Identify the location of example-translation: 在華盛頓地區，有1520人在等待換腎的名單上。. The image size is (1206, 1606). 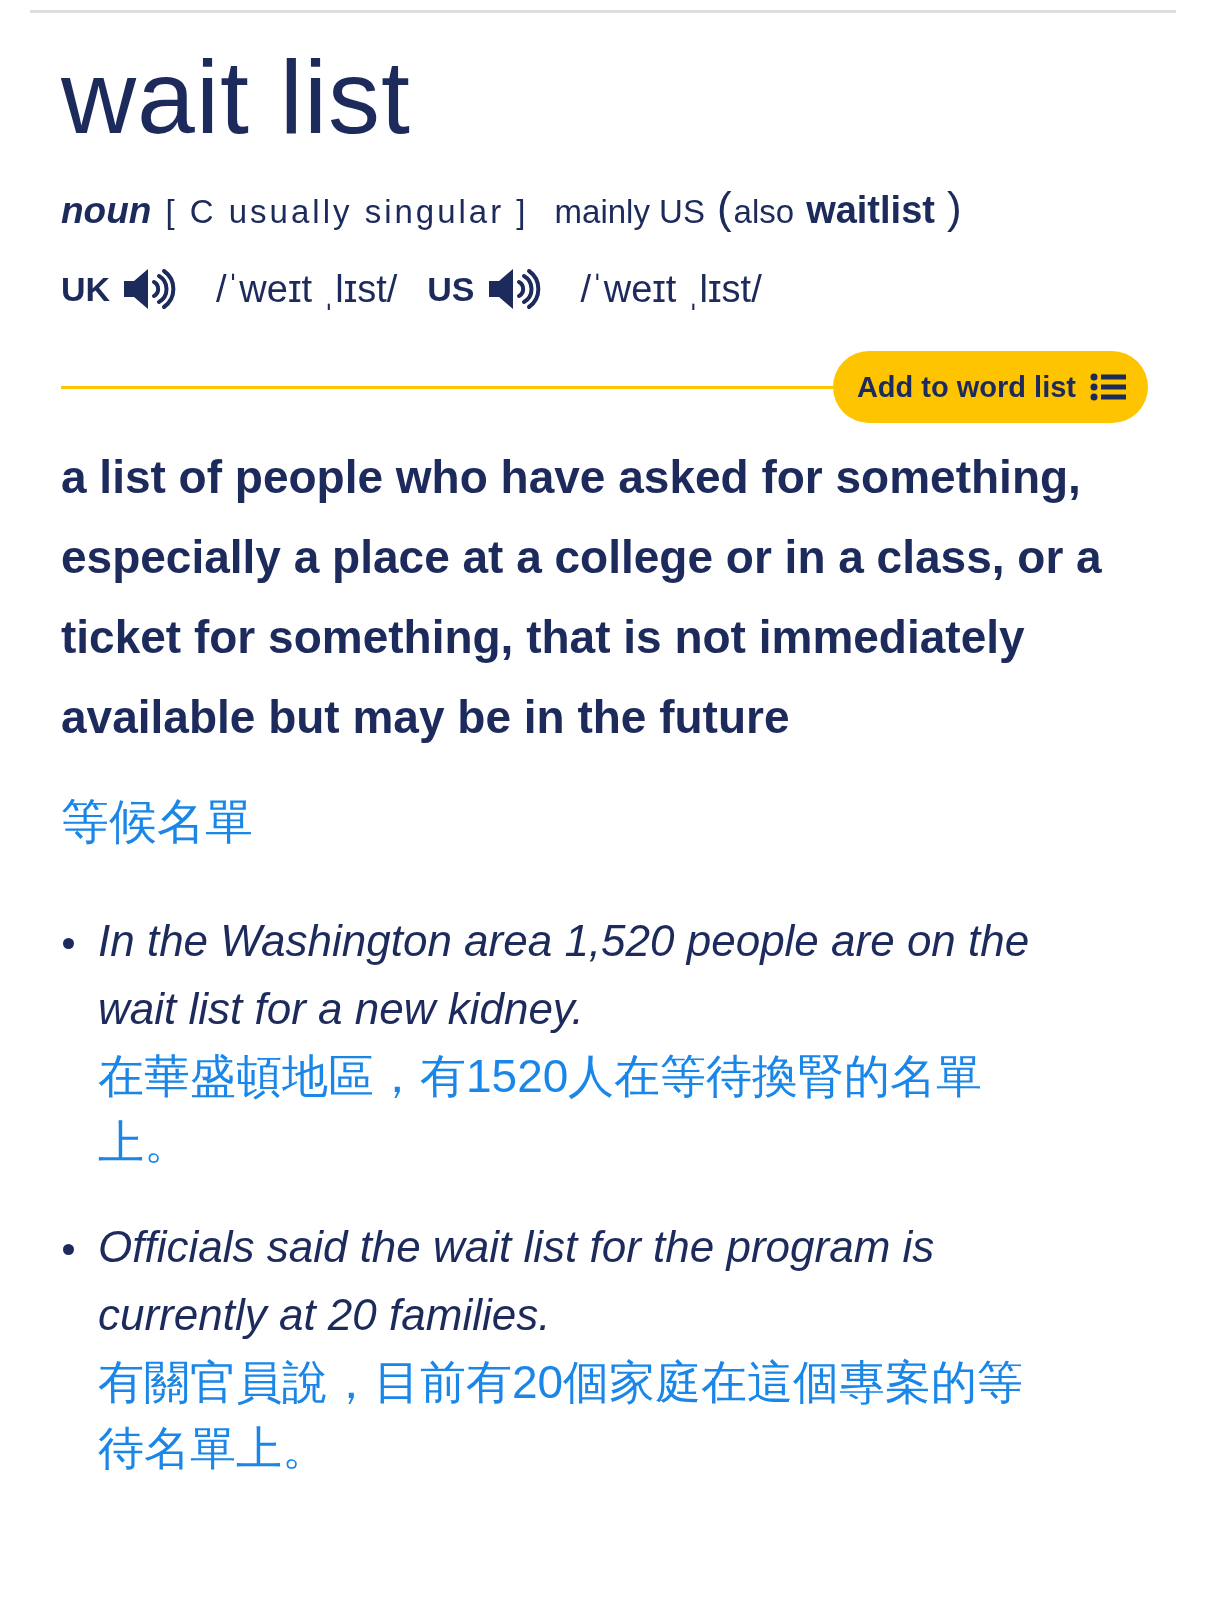
(541, 1109).